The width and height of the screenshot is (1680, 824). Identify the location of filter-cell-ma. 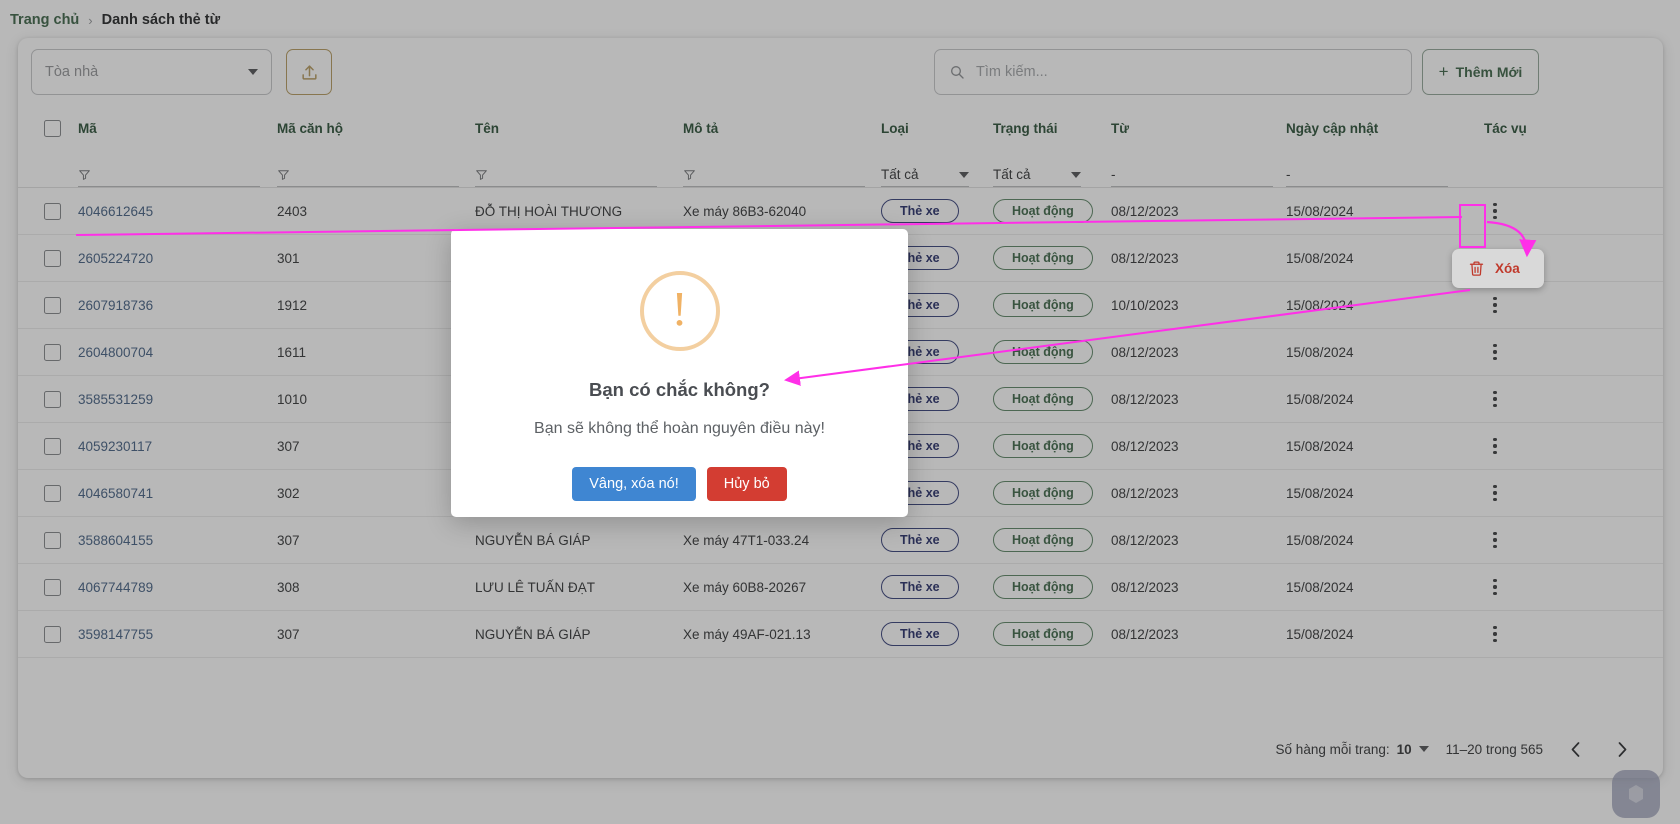
(177, 175).